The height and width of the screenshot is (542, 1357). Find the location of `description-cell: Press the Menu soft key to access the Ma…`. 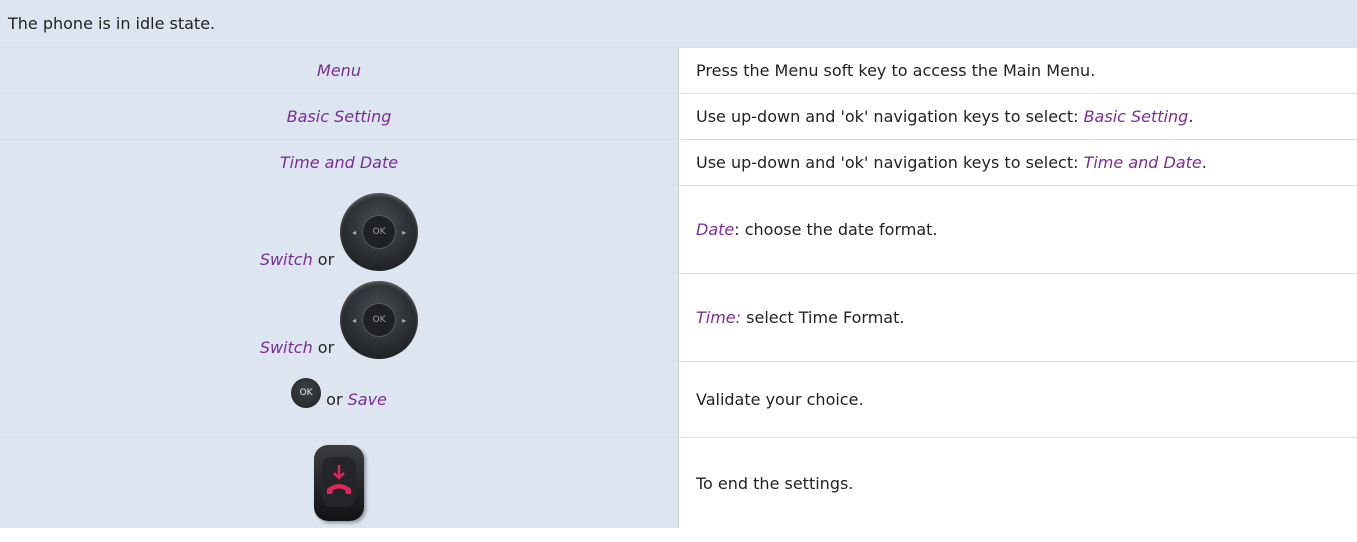

description-cell: Press the Menu soft key to access the Ma… is located at coordinates (1017, 70).